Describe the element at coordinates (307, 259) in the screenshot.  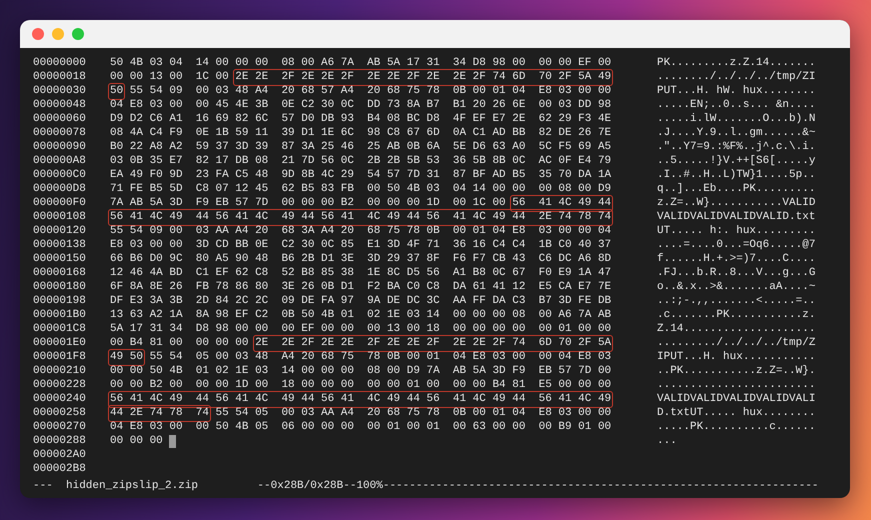
I see `hex-byte: 2B` at that location.